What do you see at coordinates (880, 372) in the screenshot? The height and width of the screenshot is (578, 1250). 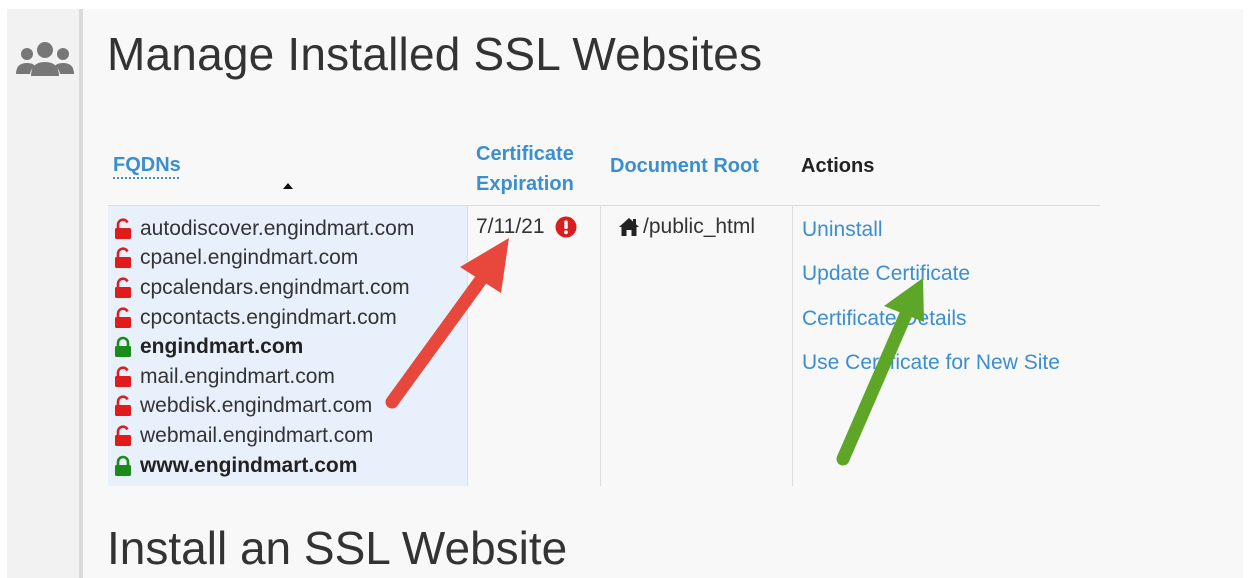 I see `green-annotation-arrow` at bounding box center [880, 372].